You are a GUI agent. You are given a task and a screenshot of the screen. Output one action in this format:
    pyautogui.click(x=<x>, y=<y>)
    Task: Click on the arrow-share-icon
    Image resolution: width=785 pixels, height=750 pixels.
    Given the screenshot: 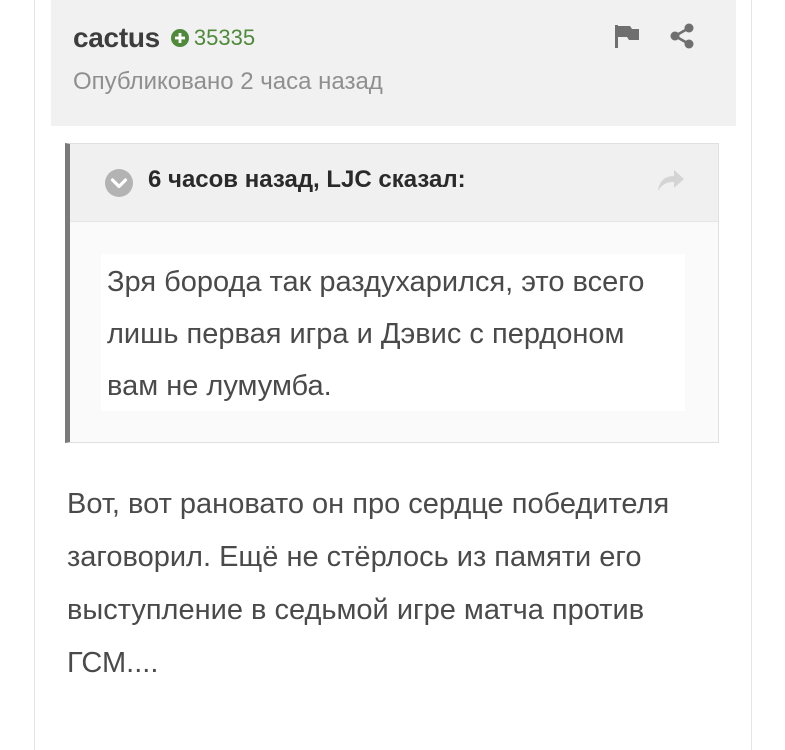 What is the action you would take?
    pyautogui.click(x=671, y=181)
    